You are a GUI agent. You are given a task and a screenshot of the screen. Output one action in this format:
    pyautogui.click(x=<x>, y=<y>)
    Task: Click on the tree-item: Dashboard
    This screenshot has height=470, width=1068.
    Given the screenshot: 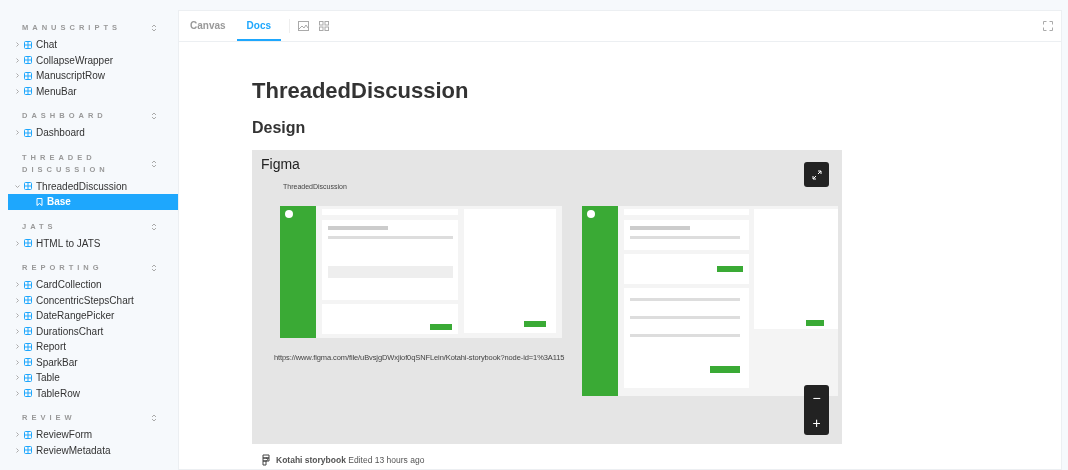 What is the action you would take?
    pyautogui.click(x=93, y=133)
    